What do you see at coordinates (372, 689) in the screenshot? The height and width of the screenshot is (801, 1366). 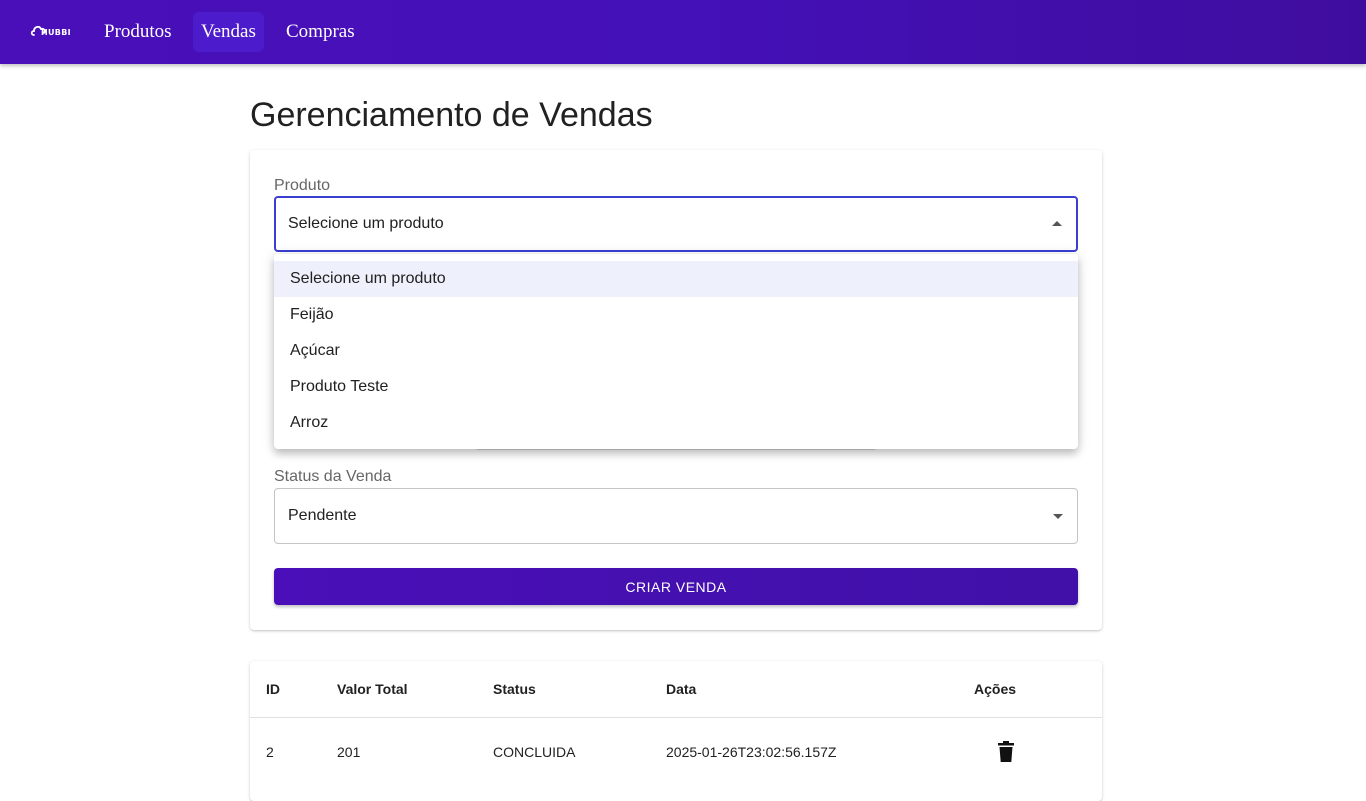 I see `header-valor-total: Valor Total` at bounding box center [372, 689].